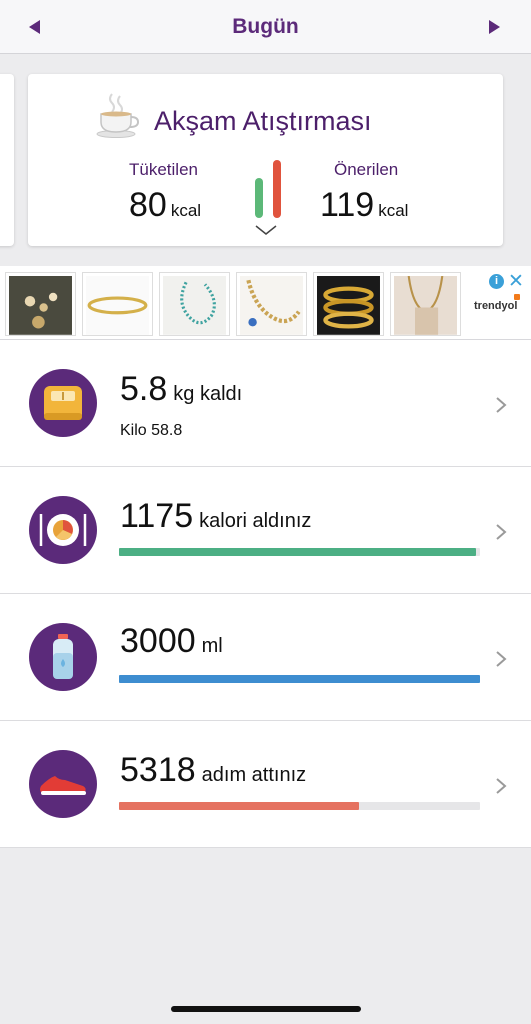 The width and height of the screenshot is (531, 1024). I want to click on calories-progress, so click(299, 552).